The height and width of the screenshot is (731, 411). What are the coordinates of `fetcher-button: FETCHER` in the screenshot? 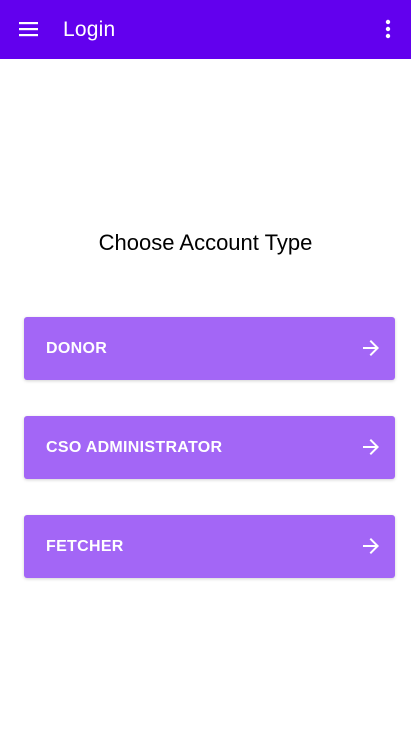 It's located at (209, 546).